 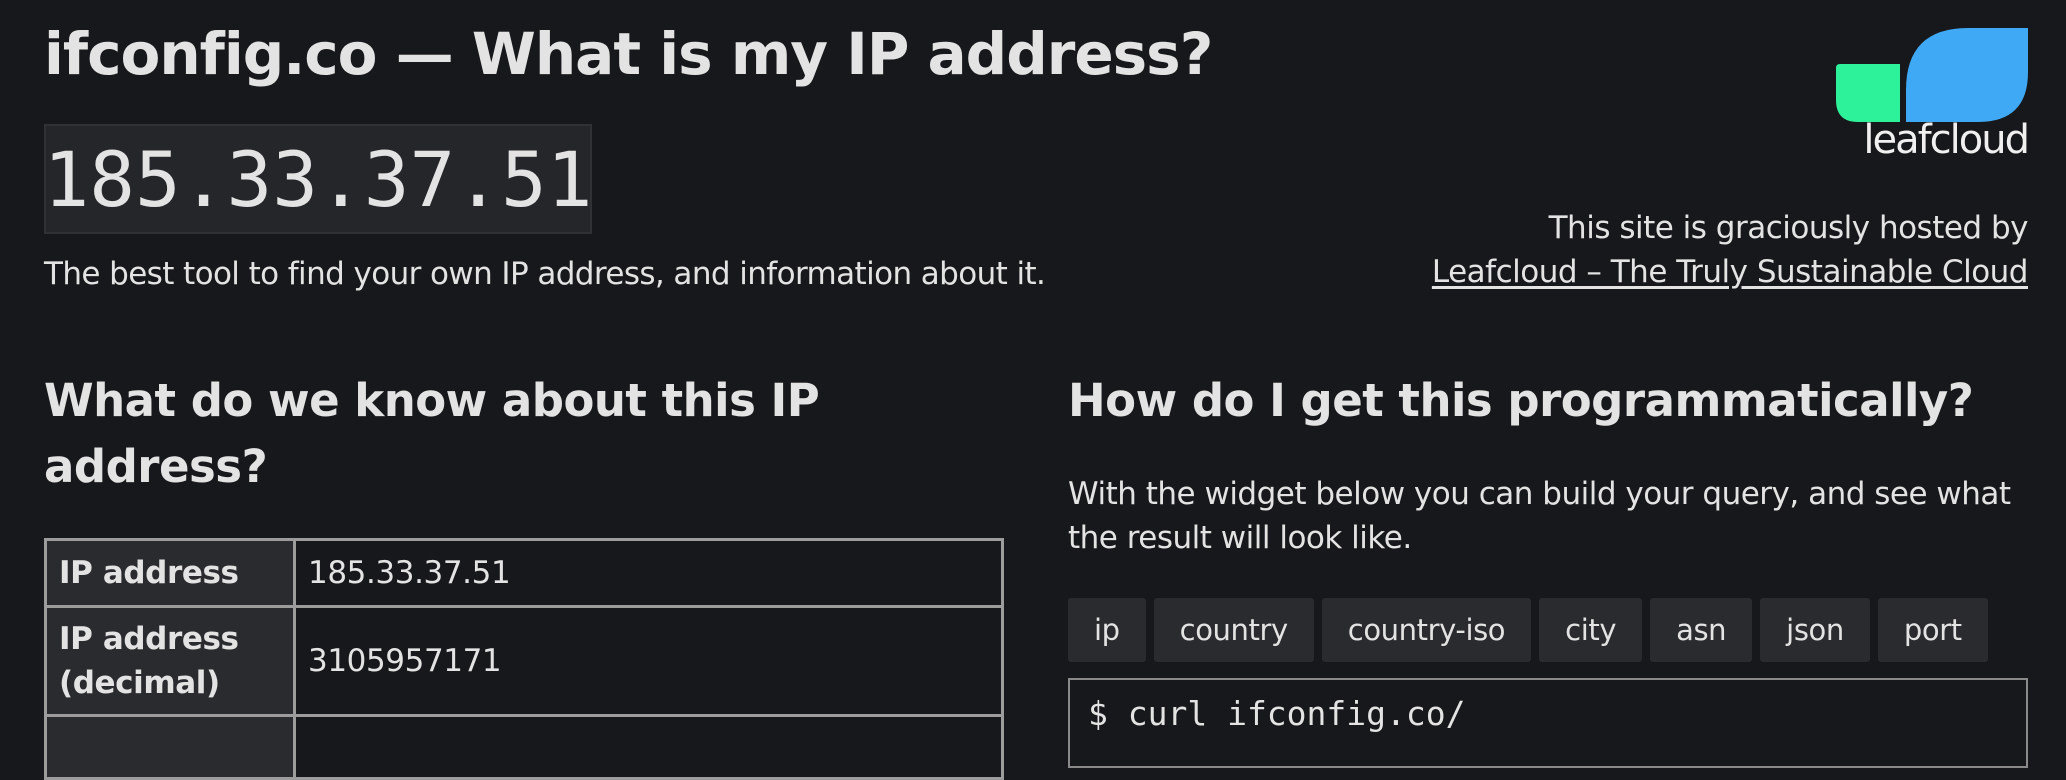 What do you see at coordinates (1591, 630) in the screenshot?
I see `tab-city: city` at bounding box center [1591, 630].